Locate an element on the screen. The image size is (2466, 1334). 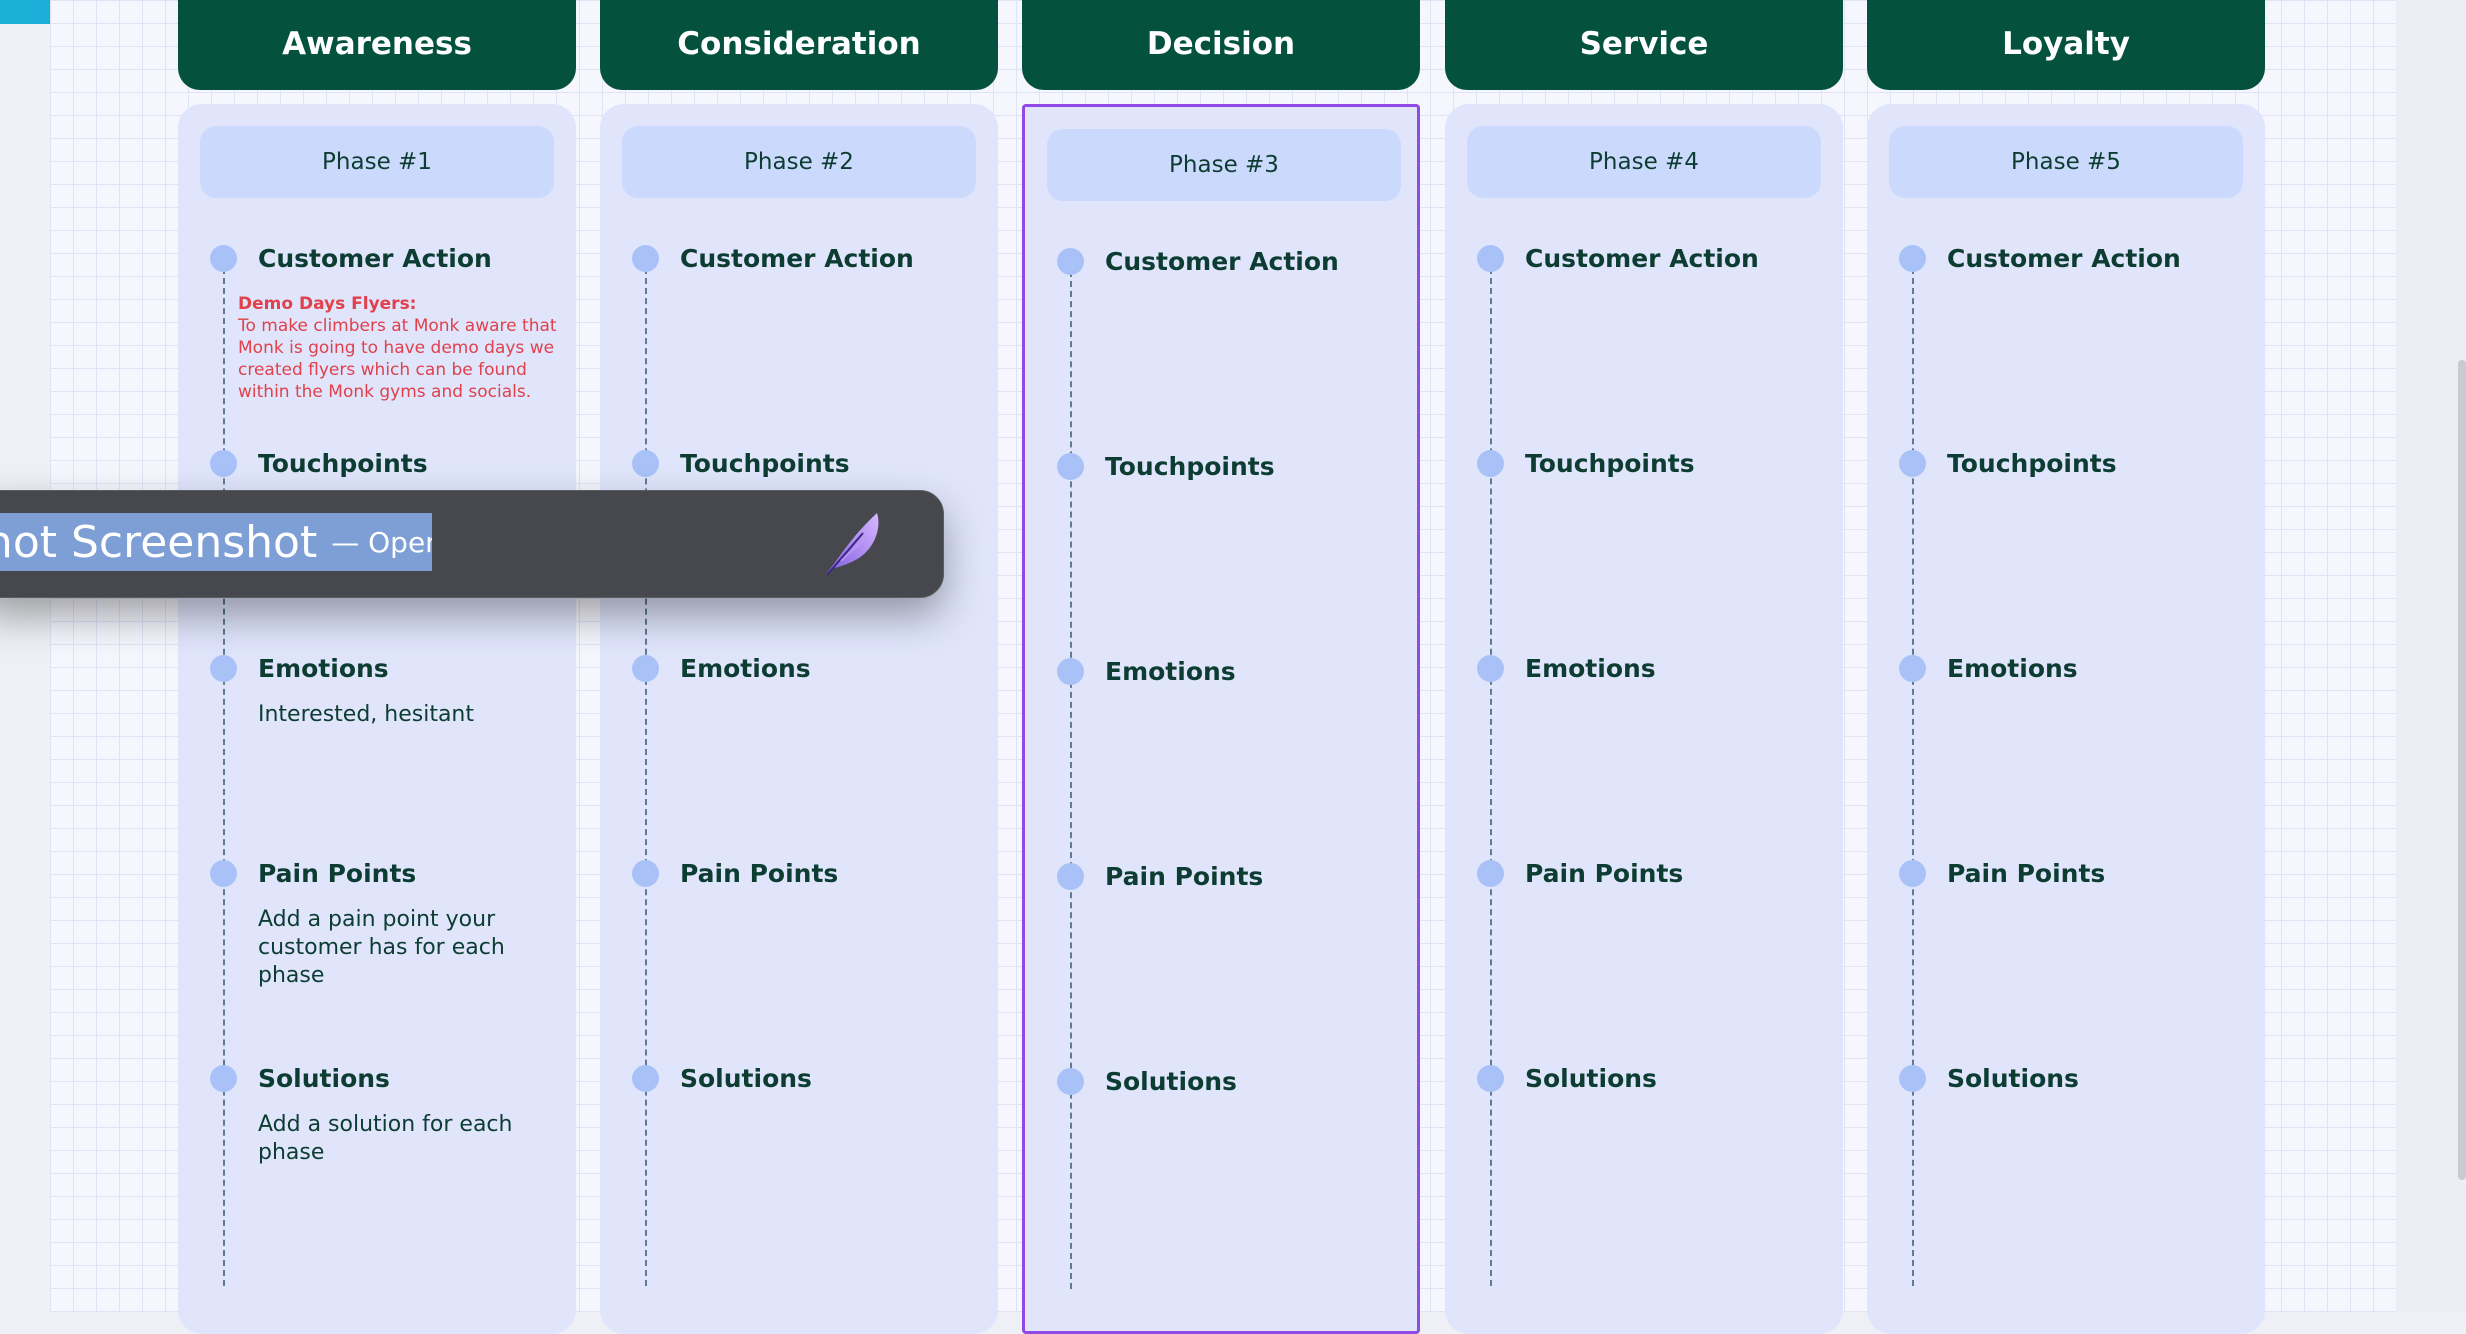
screenshot-app-launcher: Shot Screenshot — Open is located at coordinates (472, 544).